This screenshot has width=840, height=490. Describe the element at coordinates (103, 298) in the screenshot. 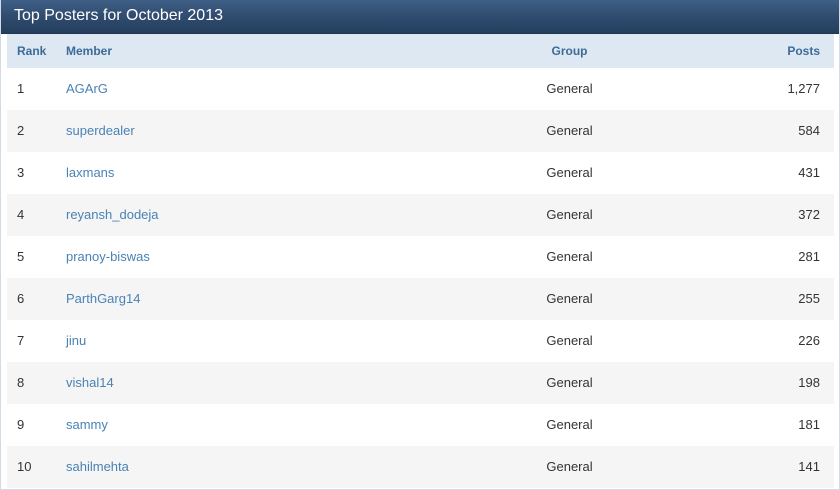

I see `member-link: ParthGarg14` at that location.